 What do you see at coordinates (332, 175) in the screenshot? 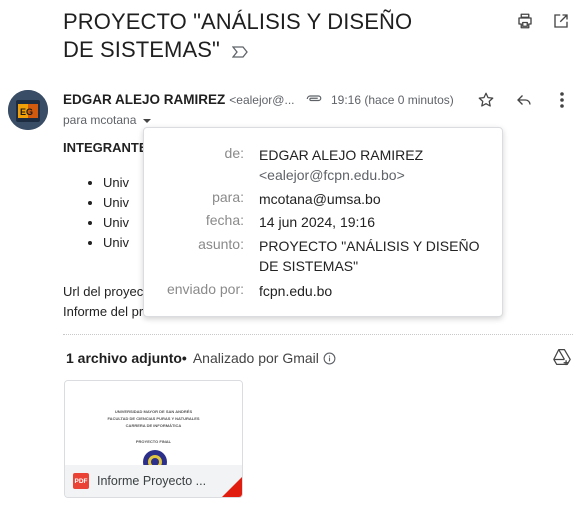
I see `from-email: <ealejor@fcpn.edu.bo>` at bounding box center [332, 175].